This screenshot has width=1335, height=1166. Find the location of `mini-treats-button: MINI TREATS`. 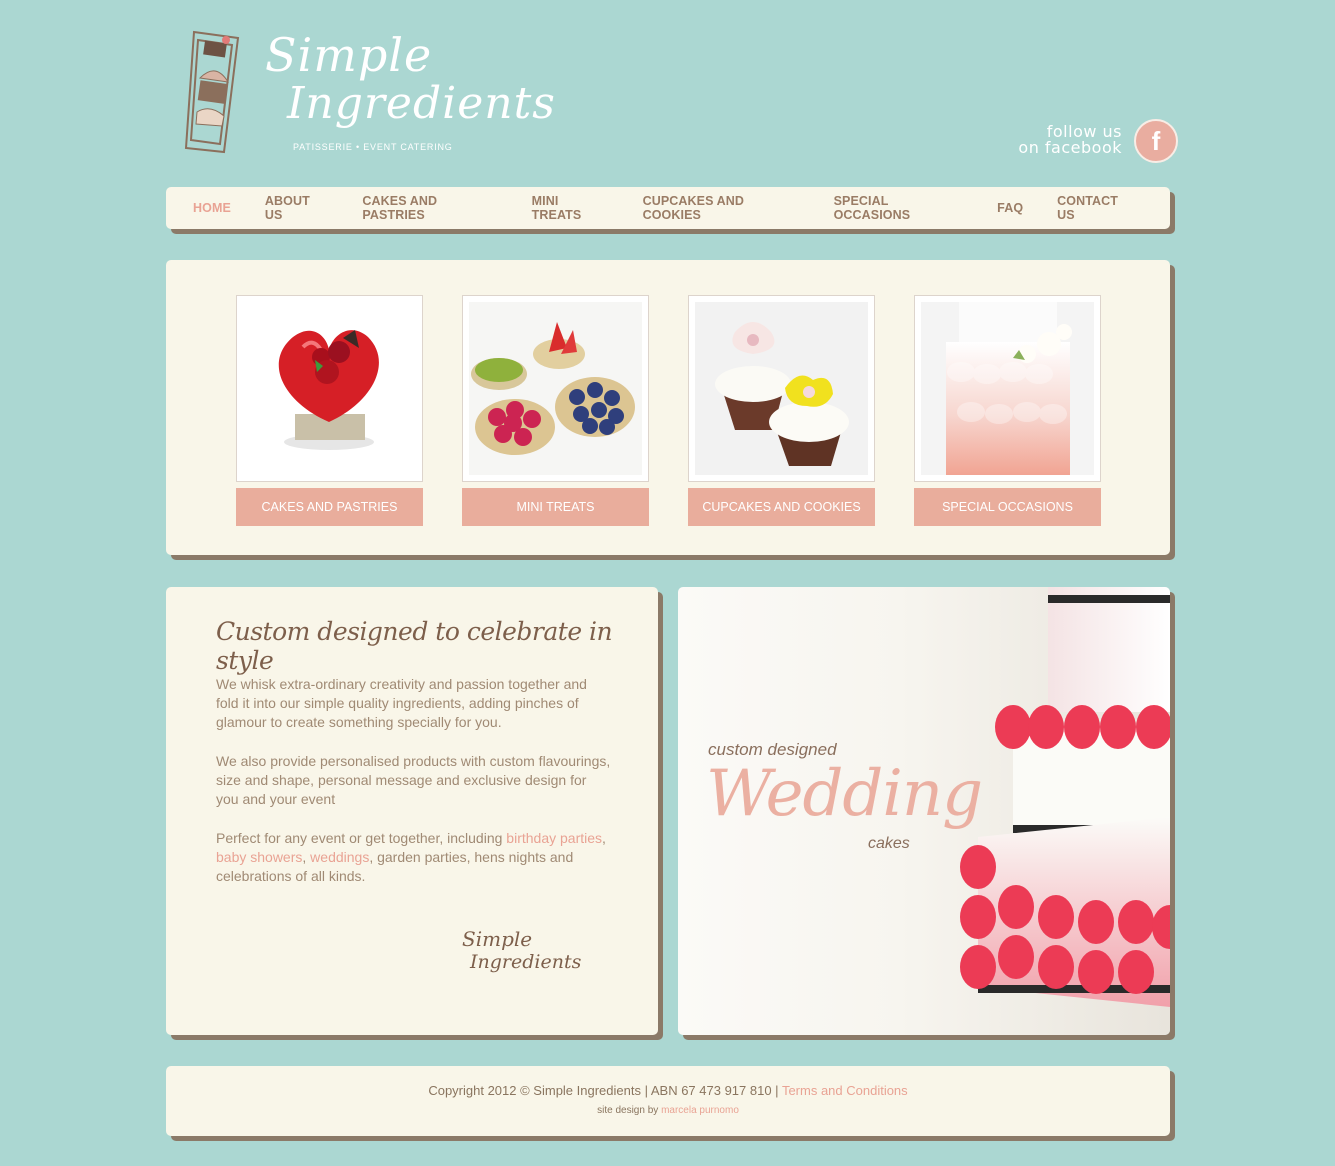

mini-treats-button: MINI TREATS is located at coordinates (555, 507).